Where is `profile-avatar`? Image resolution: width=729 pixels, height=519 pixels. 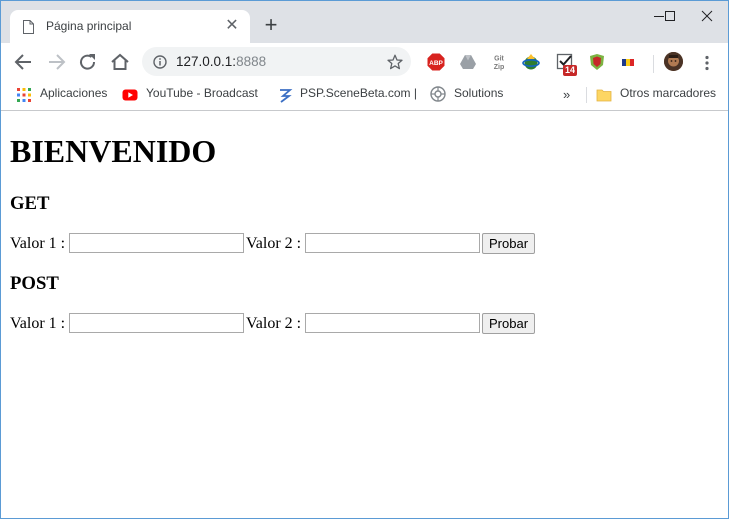 profile-avatar is located at coordinates (673, 61).